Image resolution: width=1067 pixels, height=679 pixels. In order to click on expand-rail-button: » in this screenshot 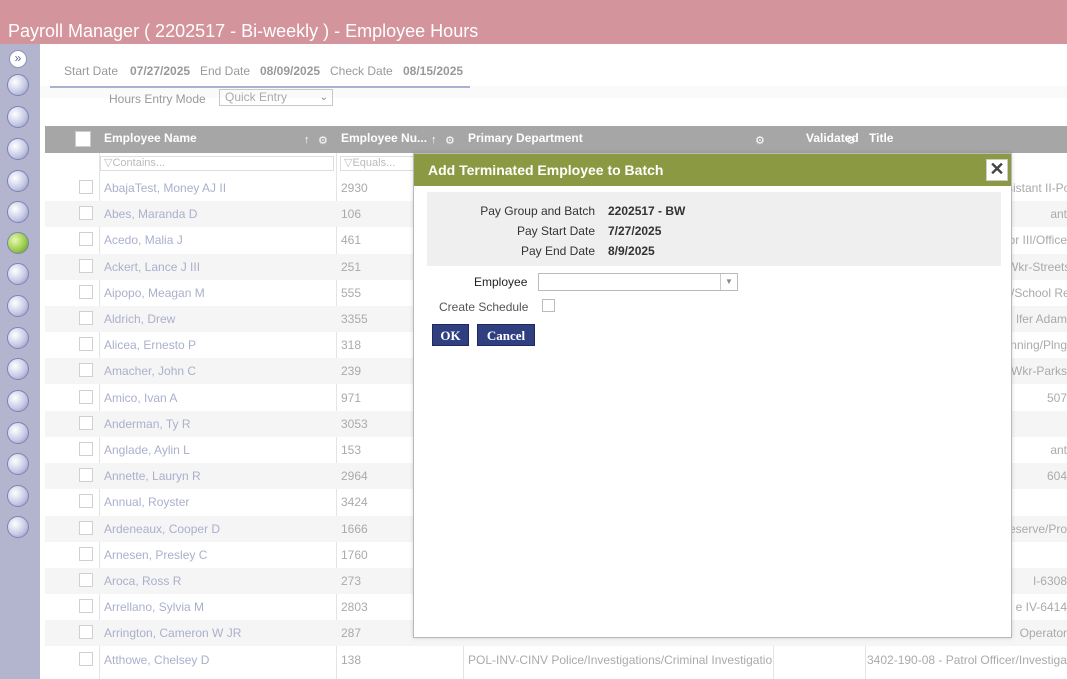, I will do `click(18, 59)`.